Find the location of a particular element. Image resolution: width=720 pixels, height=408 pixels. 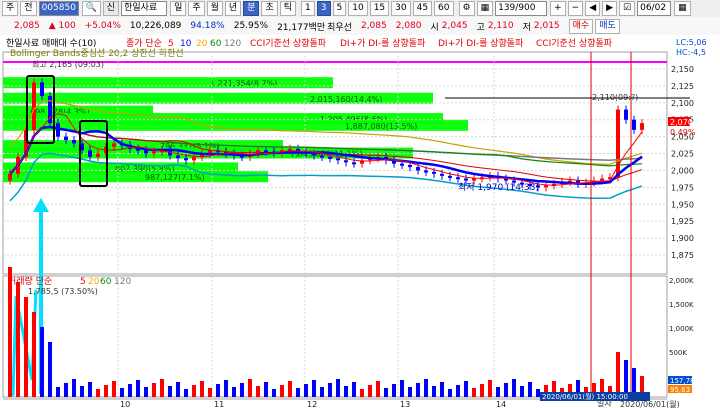

price-tick-label: 2,000 is located at coordinates (682, 170).